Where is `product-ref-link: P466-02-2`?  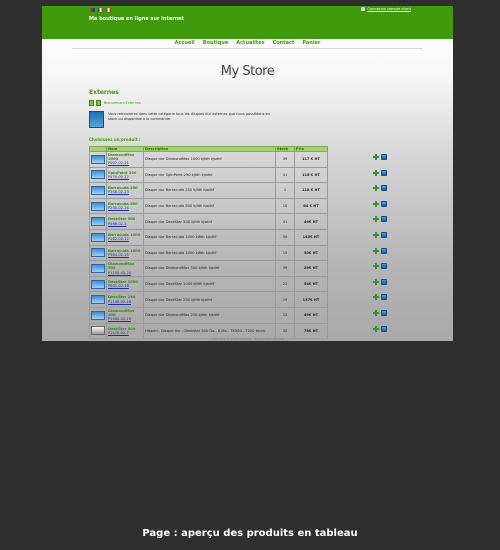 product-ref-link: P466-02-2 is located at coordinates (125, 224).